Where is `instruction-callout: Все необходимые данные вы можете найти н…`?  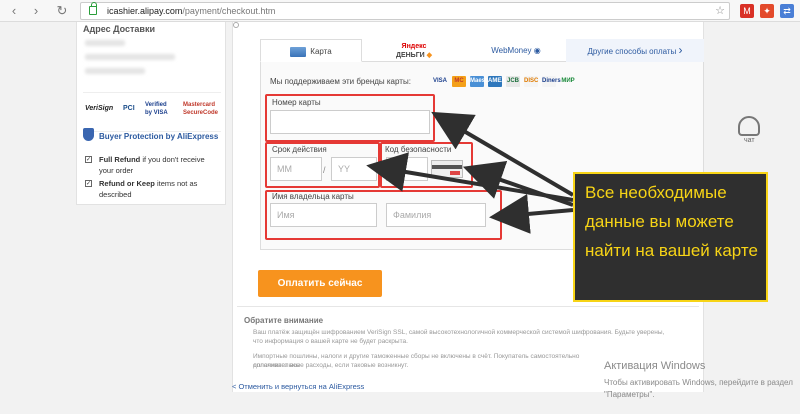 instruction-callout: Все необходимые данные вы можете найти н… is located at coordinates (670, 237).